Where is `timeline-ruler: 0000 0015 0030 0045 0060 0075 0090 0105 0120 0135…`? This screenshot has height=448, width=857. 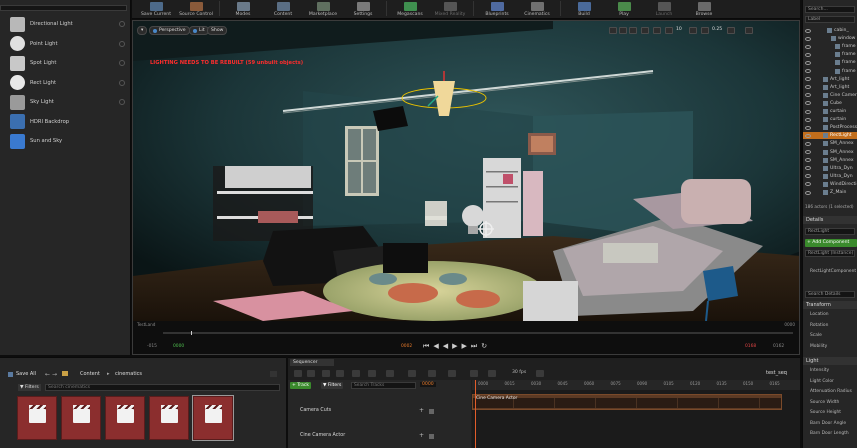 timeline-ruler: 0000 0015 0030 0045 0060 0075 0090 0105 0120 0135… is located at coordinates (636, 385).